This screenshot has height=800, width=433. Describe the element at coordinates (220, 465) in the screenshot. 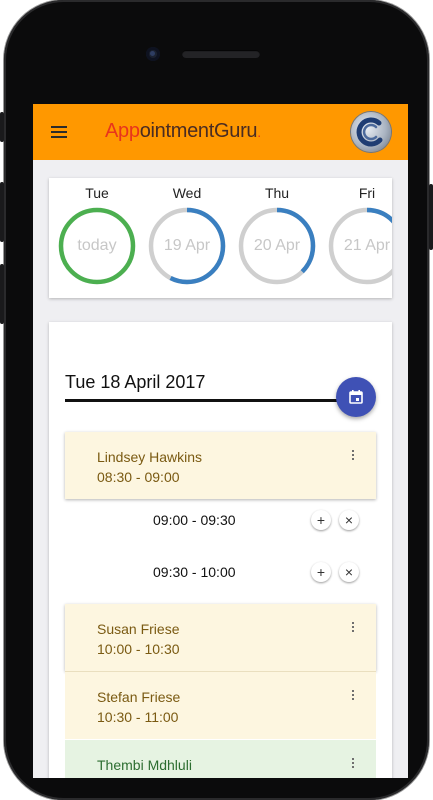

I see `appointment-item: Lindsey Hawkins 08:30 - 09:00` at that location.